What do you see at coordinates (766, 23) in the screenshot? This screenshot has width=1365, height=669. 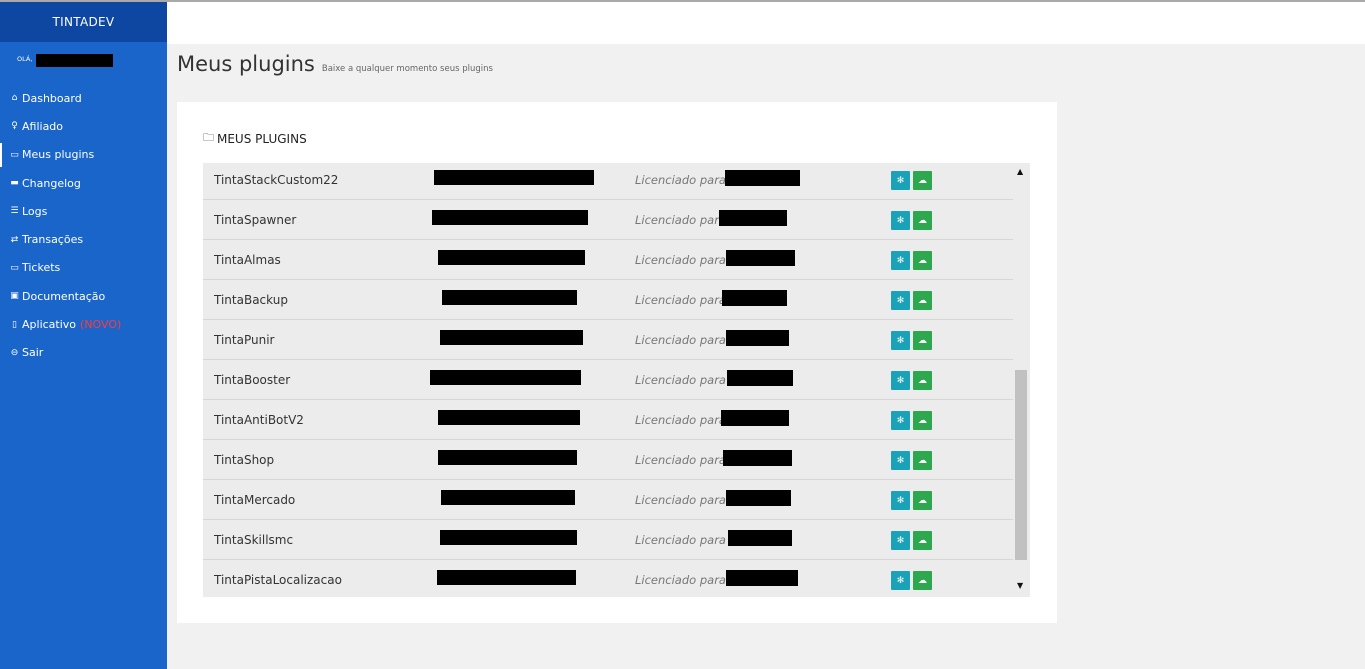 I see `top-bar` at bounding box center [766, 23].